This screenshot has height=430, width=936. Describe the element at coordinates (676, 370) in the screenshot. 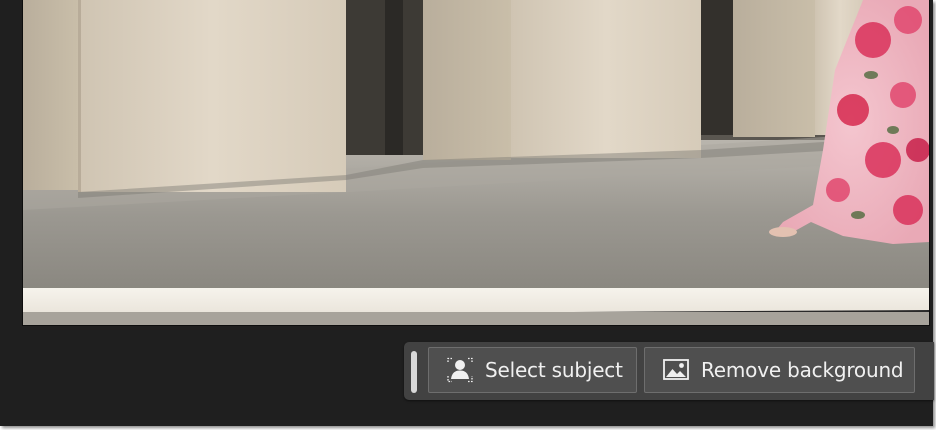

I see `image-icon` at that location.